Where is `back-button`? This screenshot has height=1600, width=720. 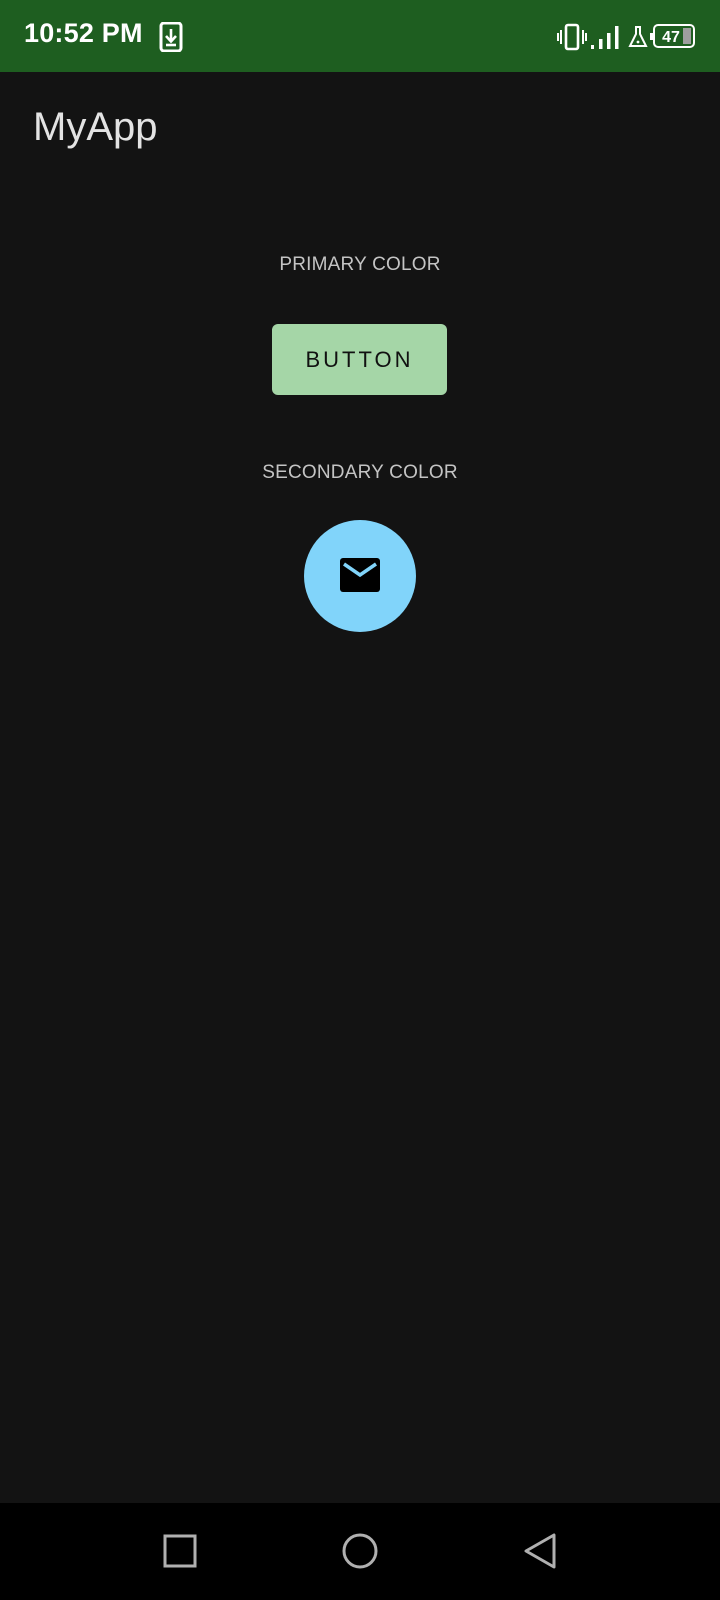
back-button is located at coordinates (540, 1551).